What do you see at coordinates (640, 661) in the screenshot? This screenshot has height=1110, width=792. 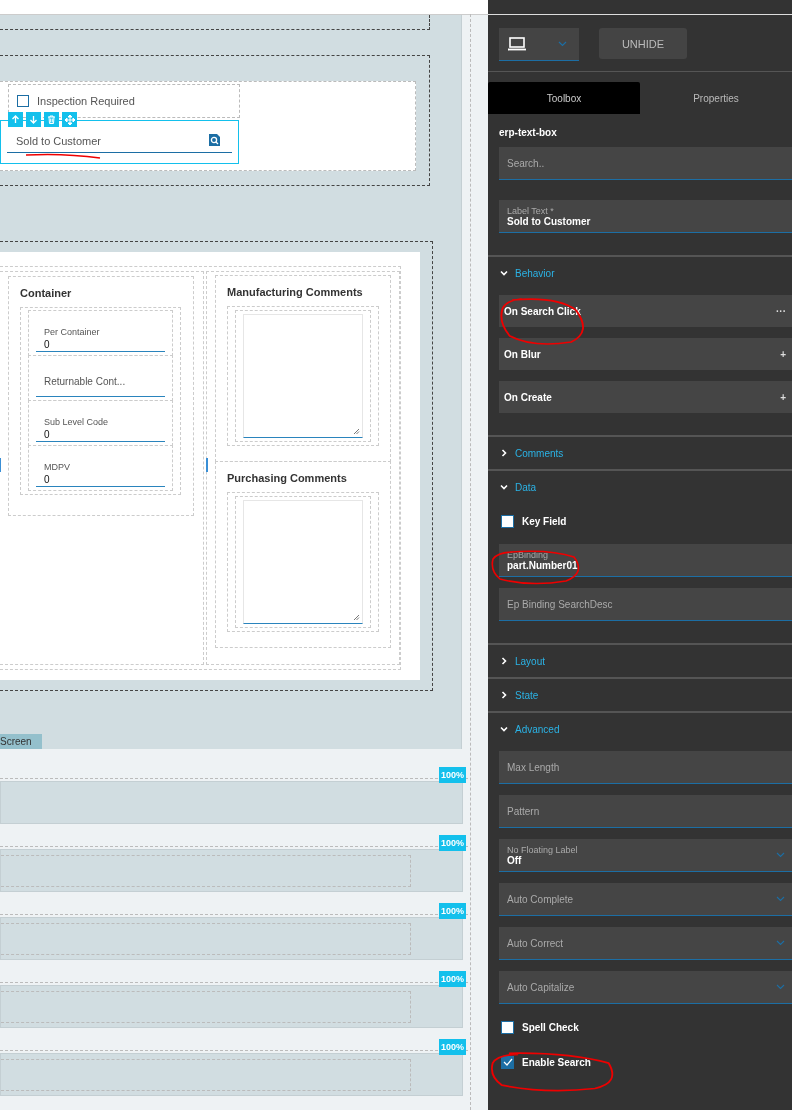 I see `section-header: Layout` at bounding box center [640, 661].